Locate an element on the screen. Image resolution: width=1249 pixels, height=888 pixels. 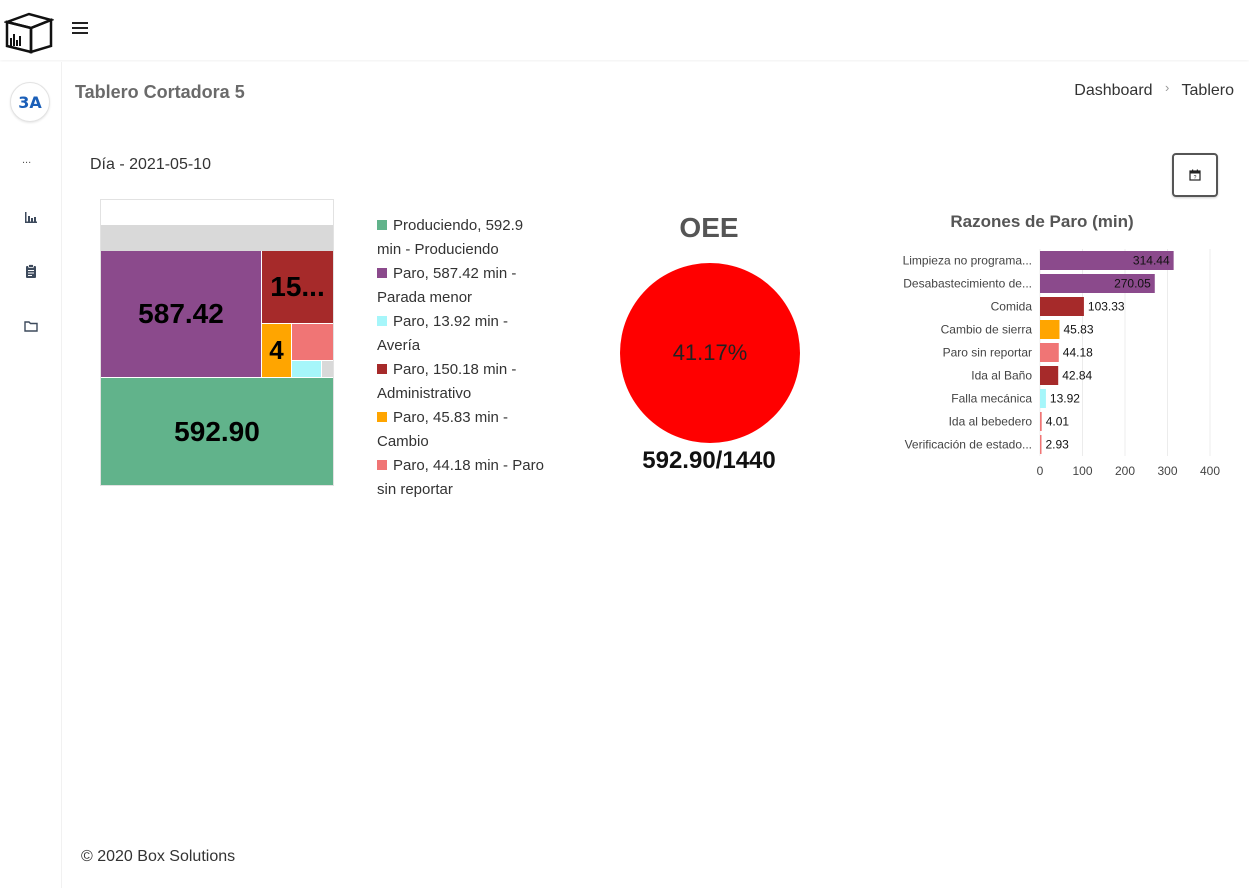
x-tick-label: 0 is located at coordinates (1040, 471).